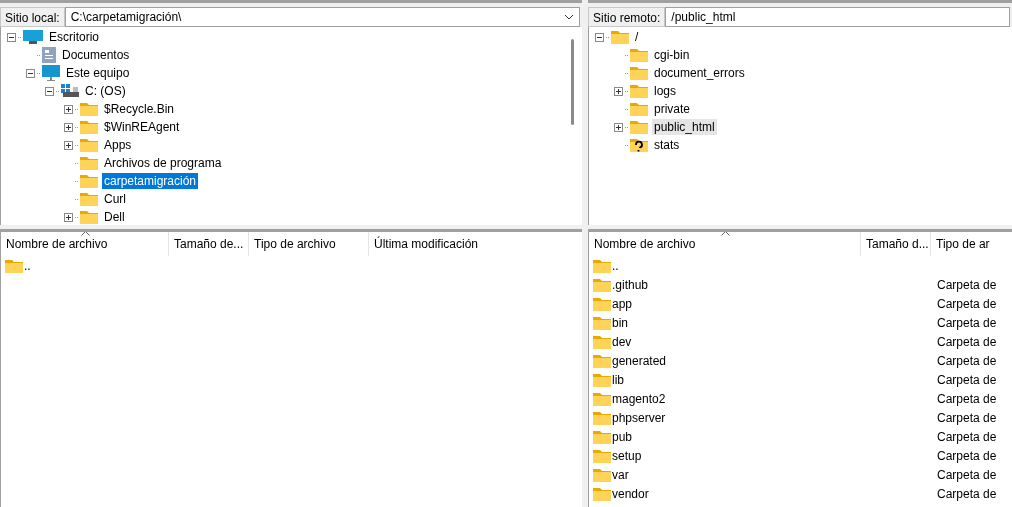 The width and height of the screenshot is (1012, 507). What do you see at coordinates (118, 145) in the screenshot?
I see `tree-item: Apps` at bounding box center [118, 145].